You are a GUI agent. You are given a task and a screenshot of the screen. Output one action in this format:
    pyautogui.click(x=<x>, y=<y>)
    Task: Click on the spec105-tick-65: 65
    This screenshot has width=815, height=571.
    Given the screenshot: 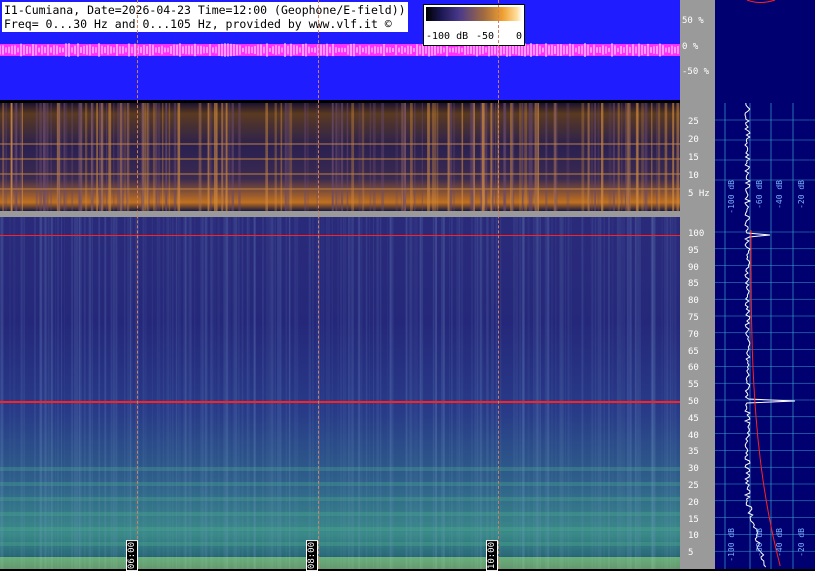 What is the action you would take?
    pyautogui.click(x=693, y=351)
    